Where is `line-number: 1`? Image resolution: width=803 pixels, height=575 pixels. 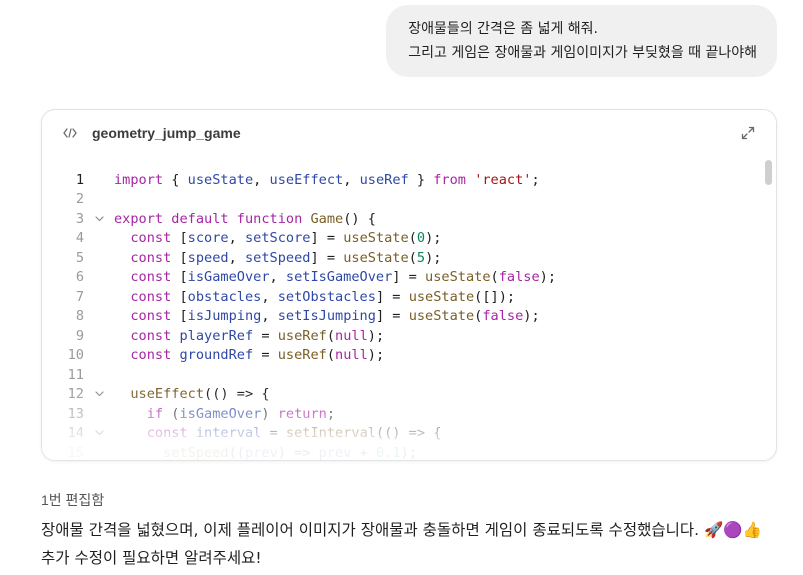 line-number: 1 is located at coordinates (79, 179).